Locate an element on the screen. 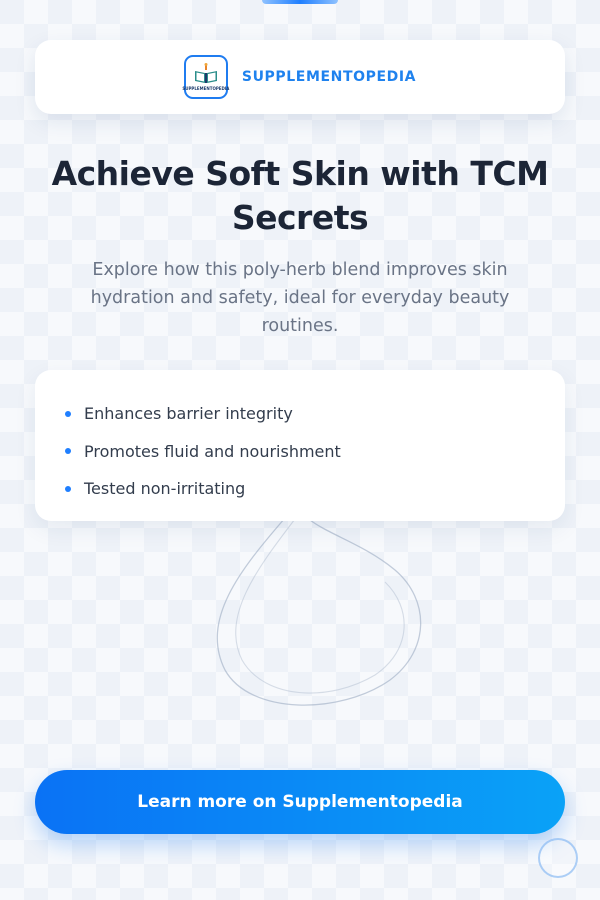  feature-label: Enhances barrier integrity is located at coordinates (188, 414).